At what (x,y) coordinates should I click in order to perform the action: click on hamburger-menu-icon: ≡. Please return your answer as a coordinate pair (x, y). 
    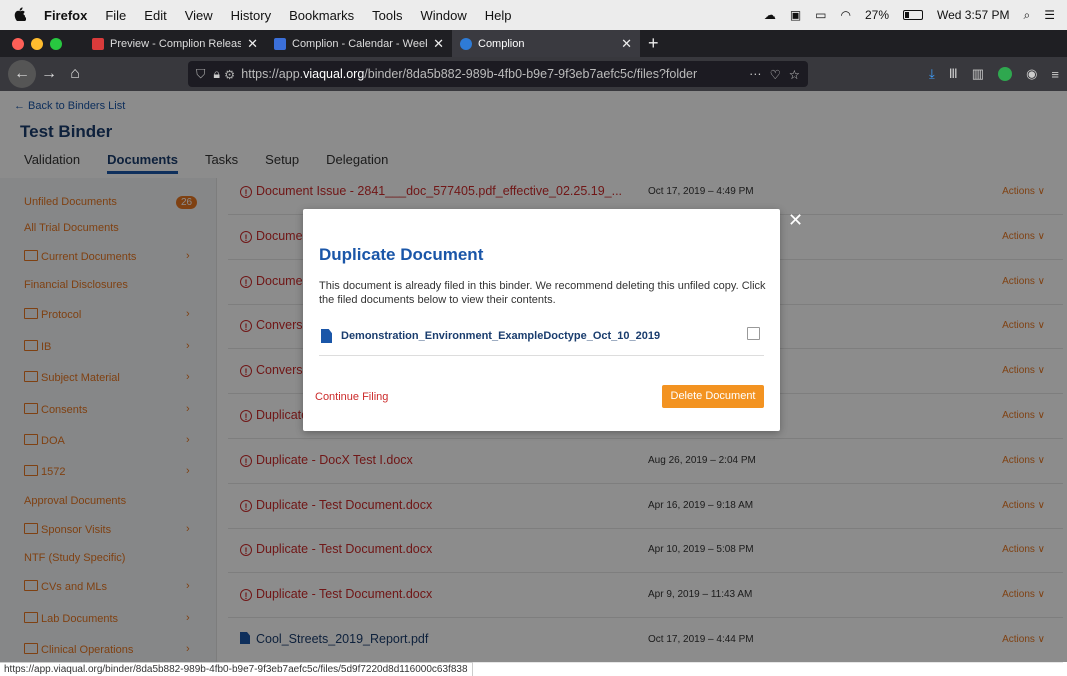
    Looking at the image, I should click on (1055, 74).